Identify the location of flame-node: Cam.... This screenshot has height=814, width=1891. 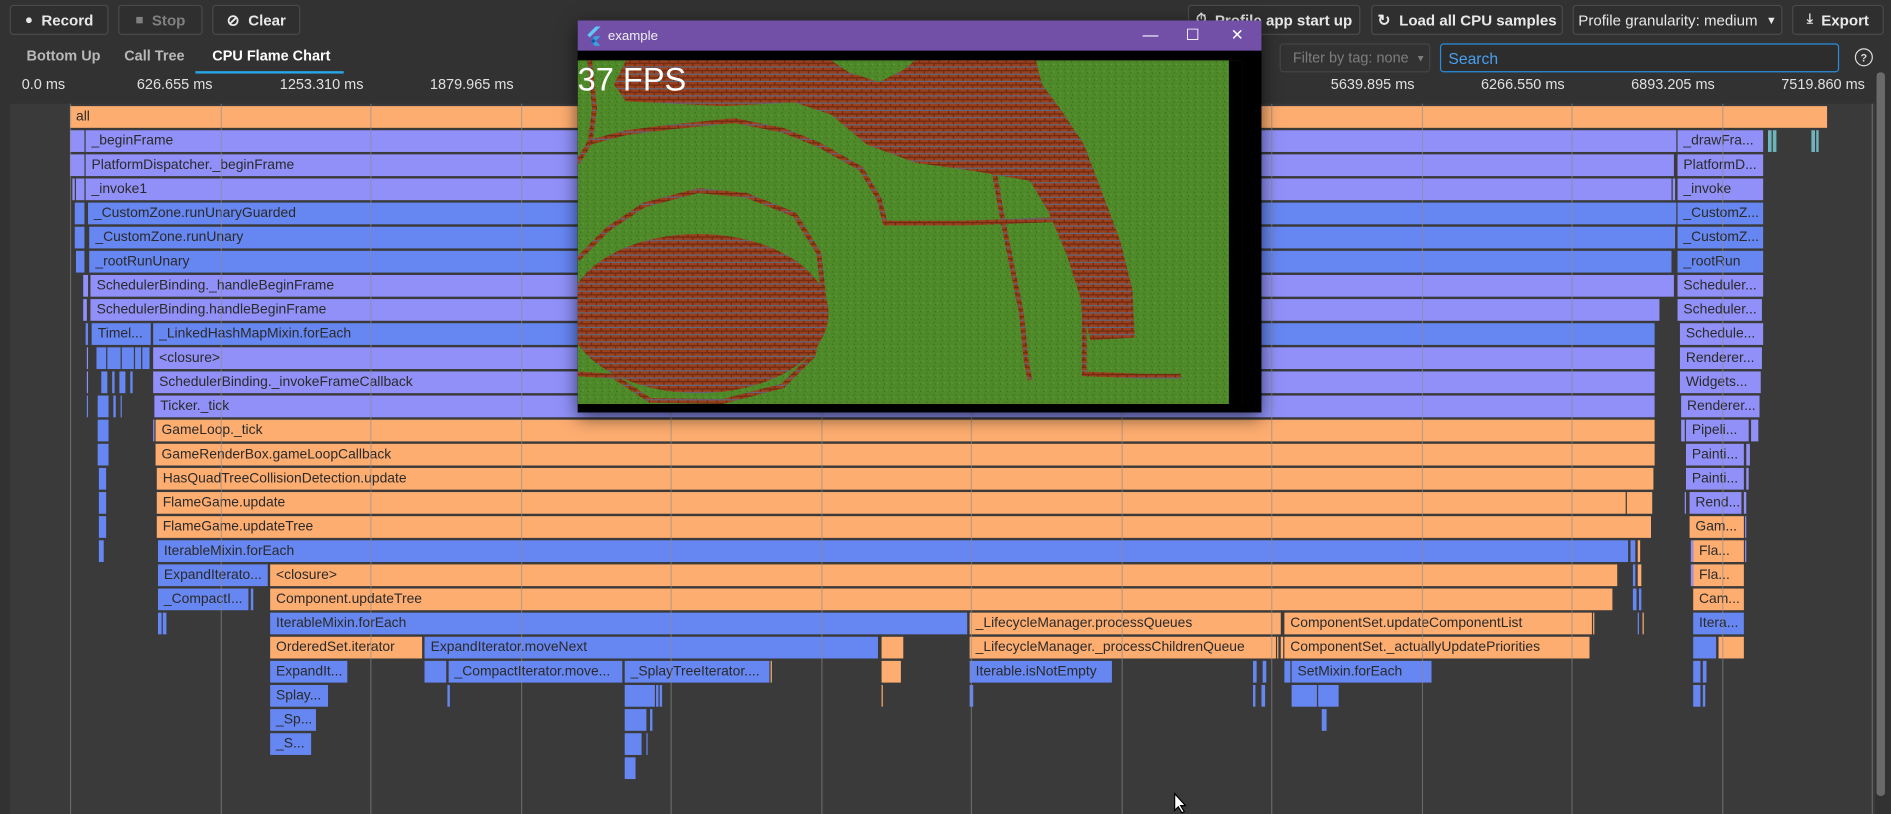
(1718, 599).